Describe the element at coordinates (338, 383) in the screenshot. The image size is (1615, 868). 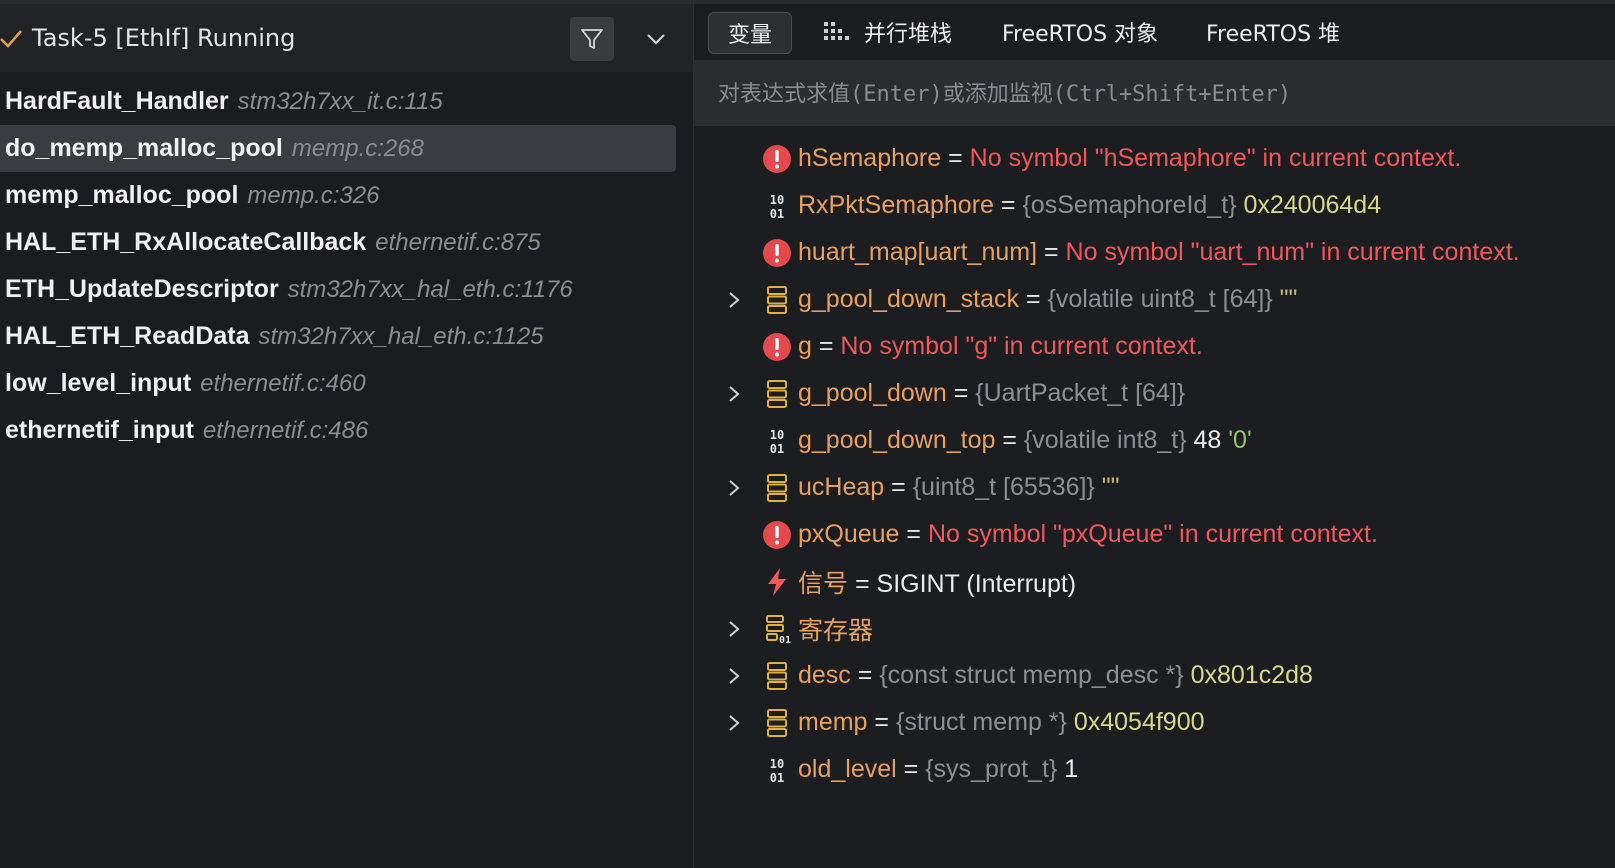
I see `stack-frame: low_level_input ethernetif.c:460` at that location.